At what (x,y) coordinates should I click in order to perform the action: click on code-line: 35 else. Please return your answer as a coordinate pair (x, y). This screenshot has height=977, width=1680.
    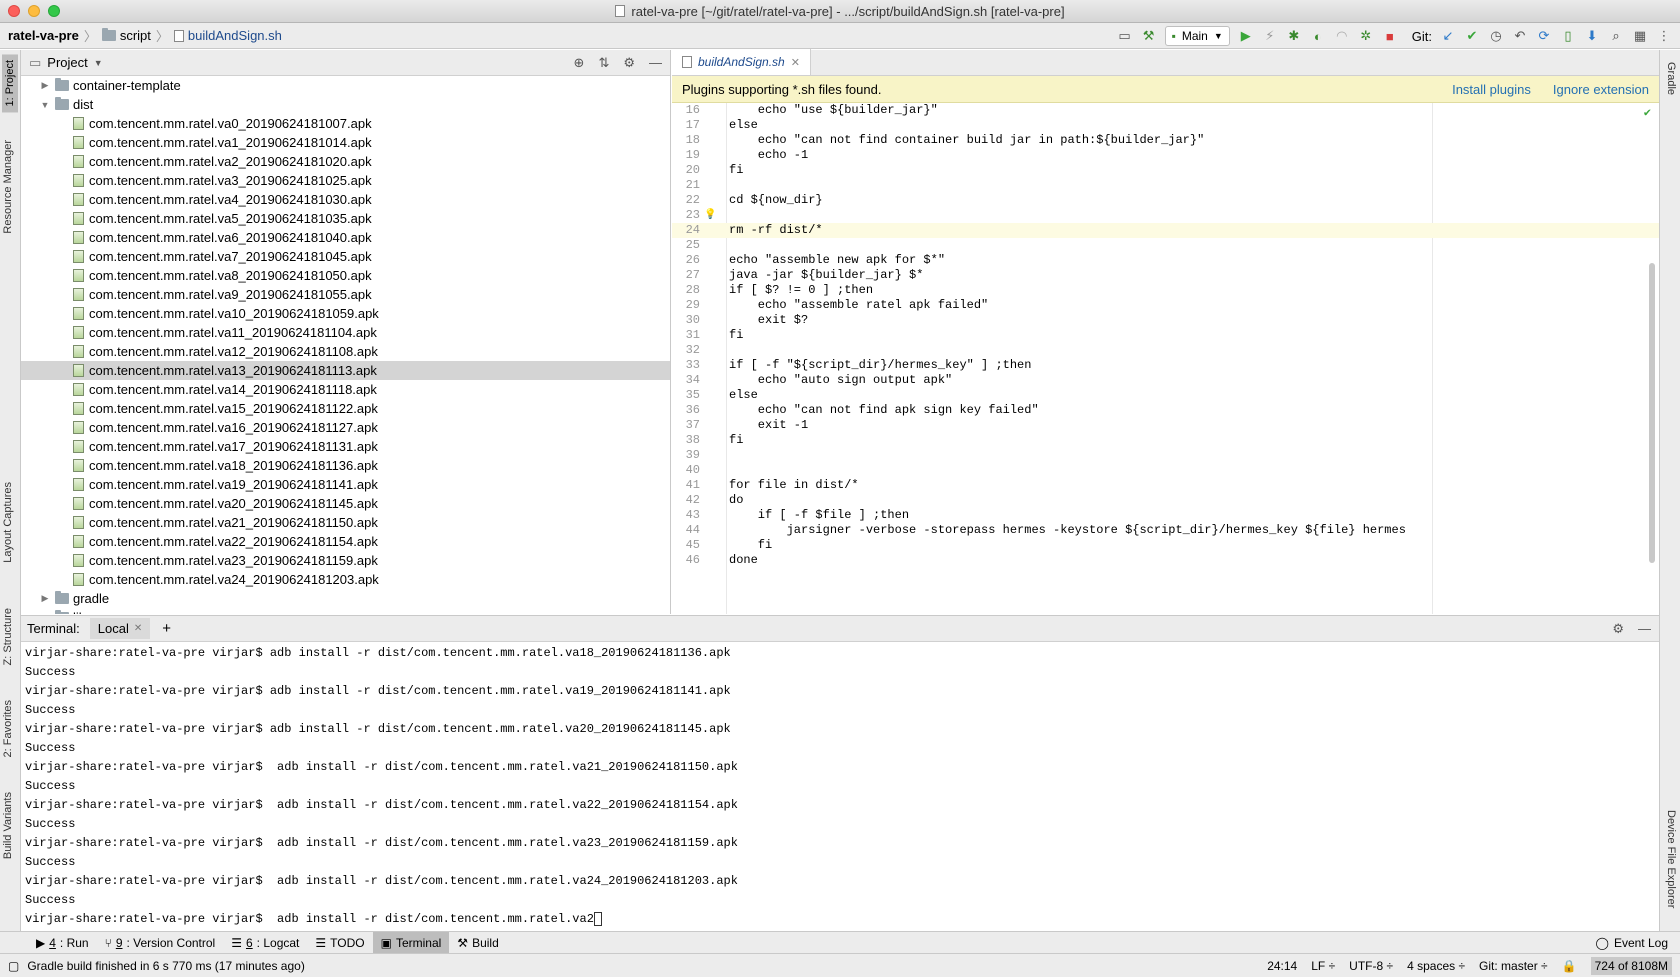
    Looking at the image, I should click on (1165, 395).